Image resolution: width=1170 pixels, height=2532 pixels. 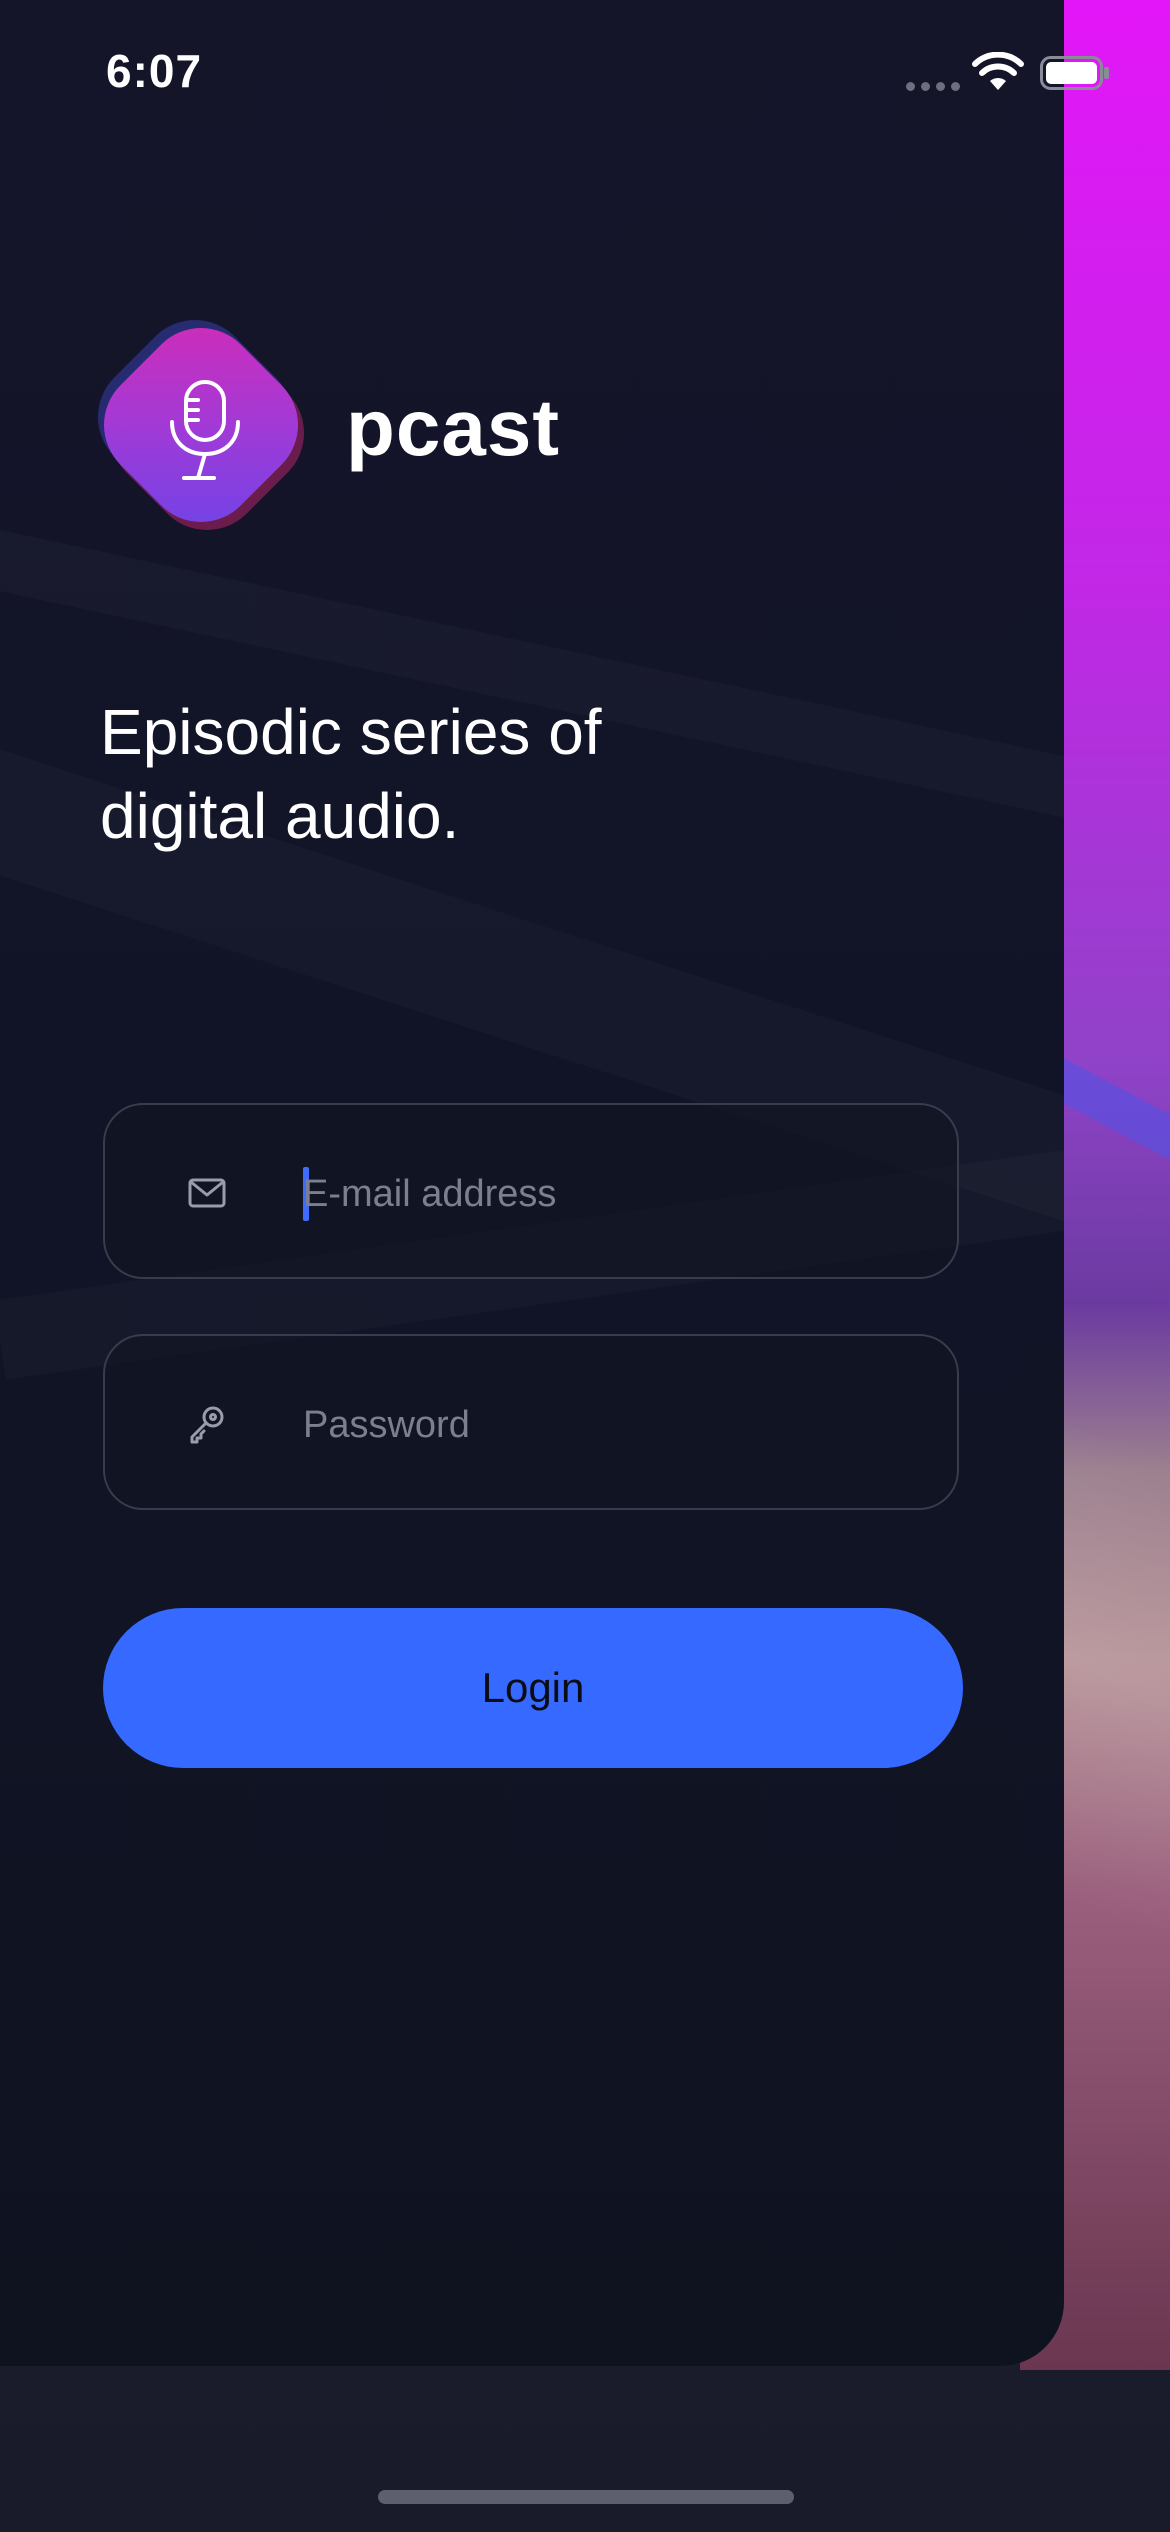 What do you see at coordinates (207, 1193) in the screenshot?
I see `envelope-icon` at bounding box center [207, 1193].